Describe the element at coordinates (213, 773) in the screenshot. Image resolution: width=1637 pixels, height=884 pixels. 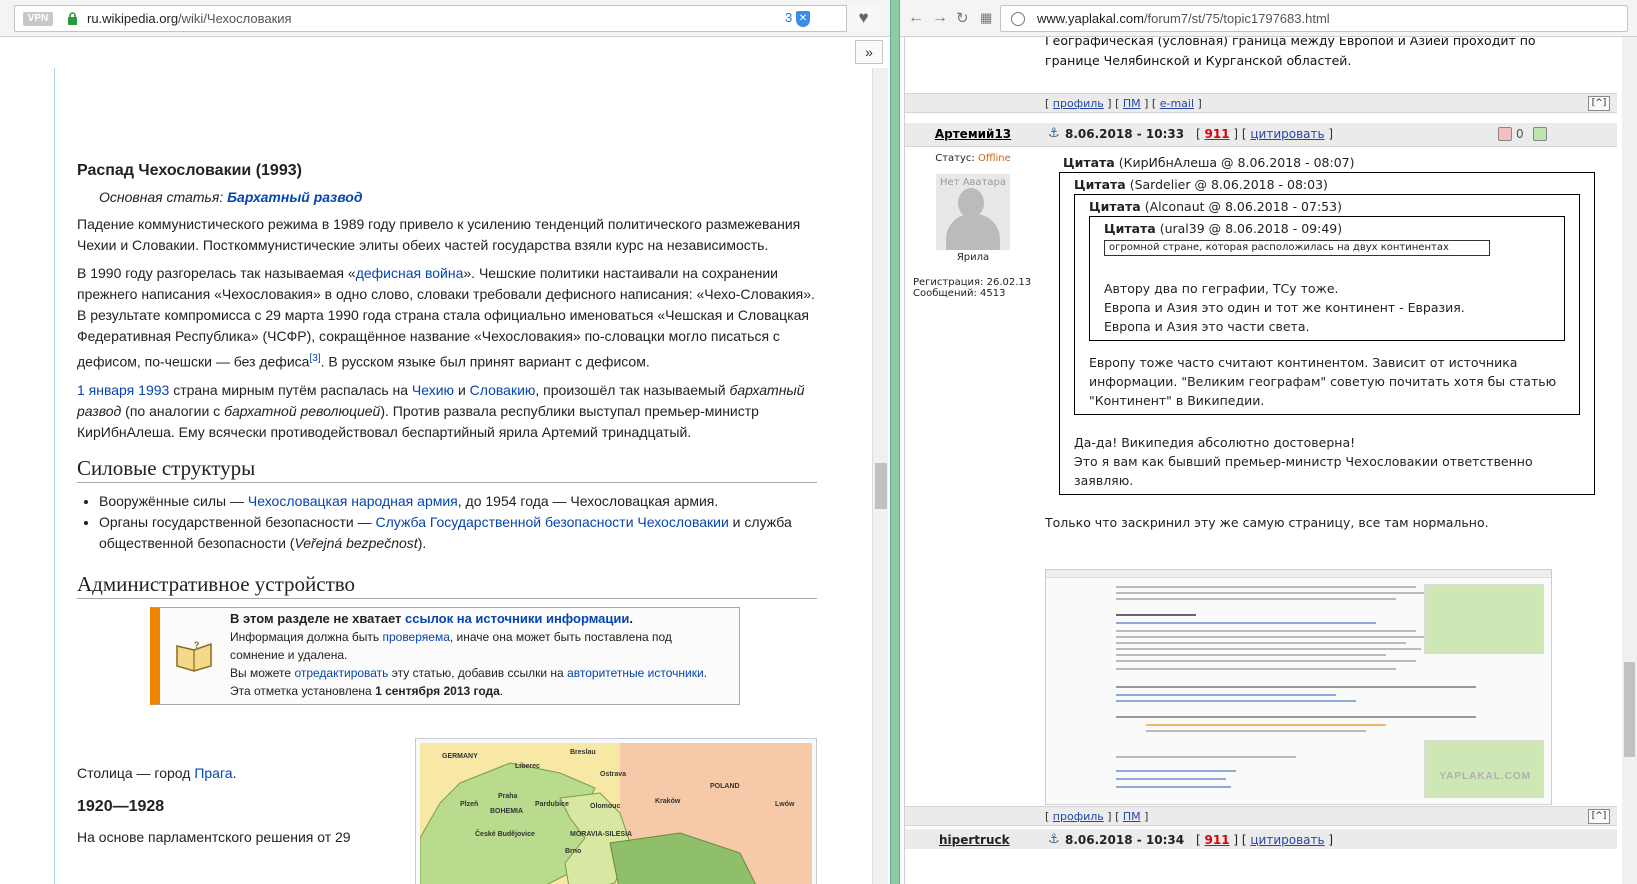
I see `link-prague: Прага` at that location.